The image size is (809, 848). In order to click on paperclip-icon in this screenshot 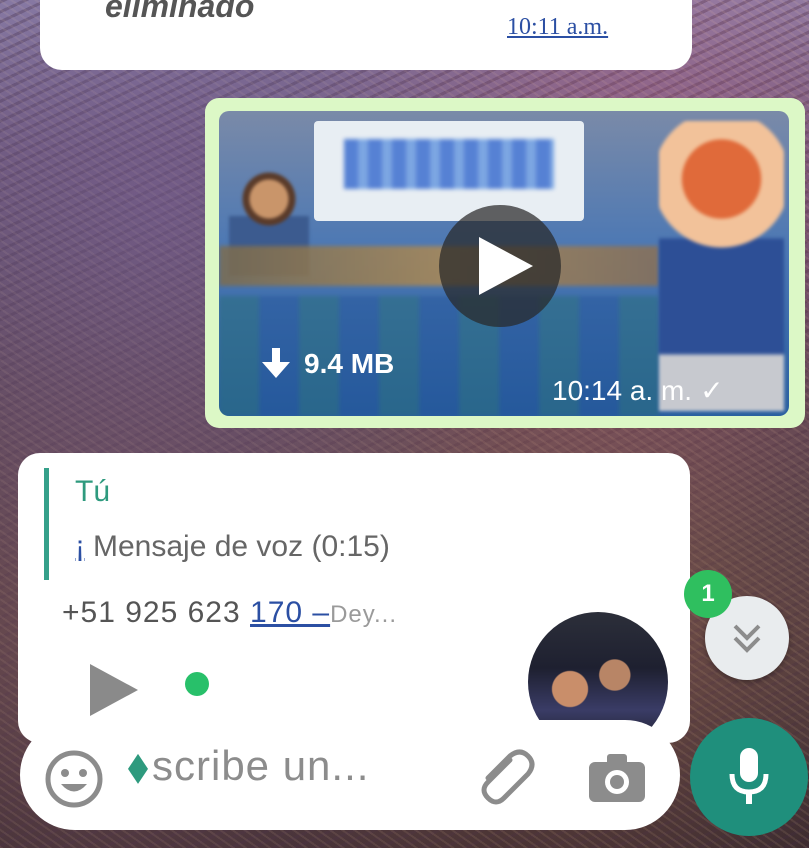, I will do `click(508, 777)`.